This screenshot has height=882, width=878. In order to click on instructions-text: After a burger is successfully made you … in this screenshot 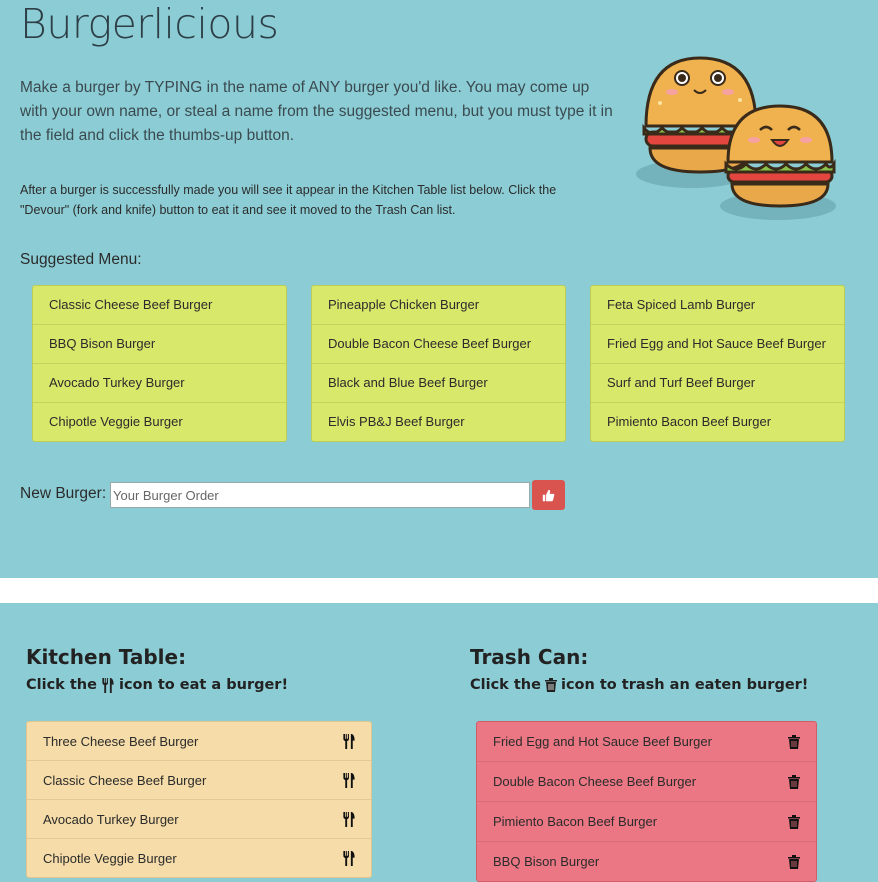, I will do `click(288, 200)`.